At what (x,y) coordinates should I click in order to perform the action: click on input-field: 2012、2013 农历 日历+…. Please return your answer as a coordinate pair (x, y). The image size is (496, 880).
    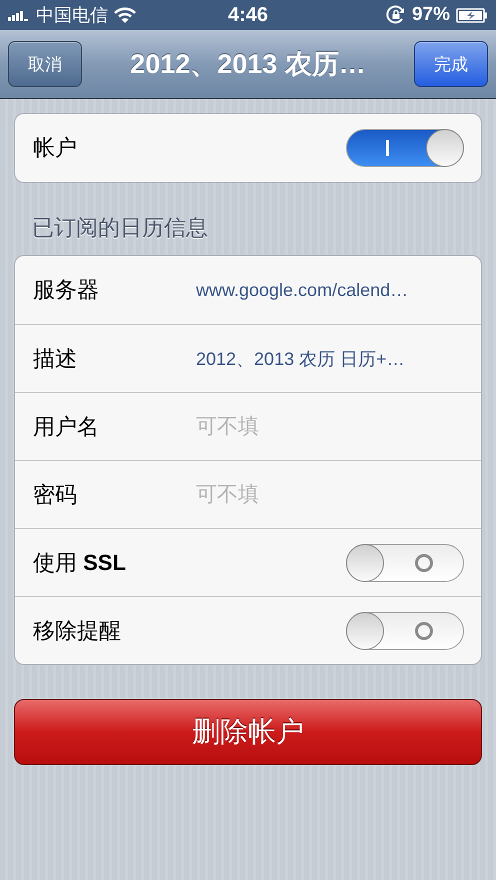
    Looking at the image, I should click on (330, 359).